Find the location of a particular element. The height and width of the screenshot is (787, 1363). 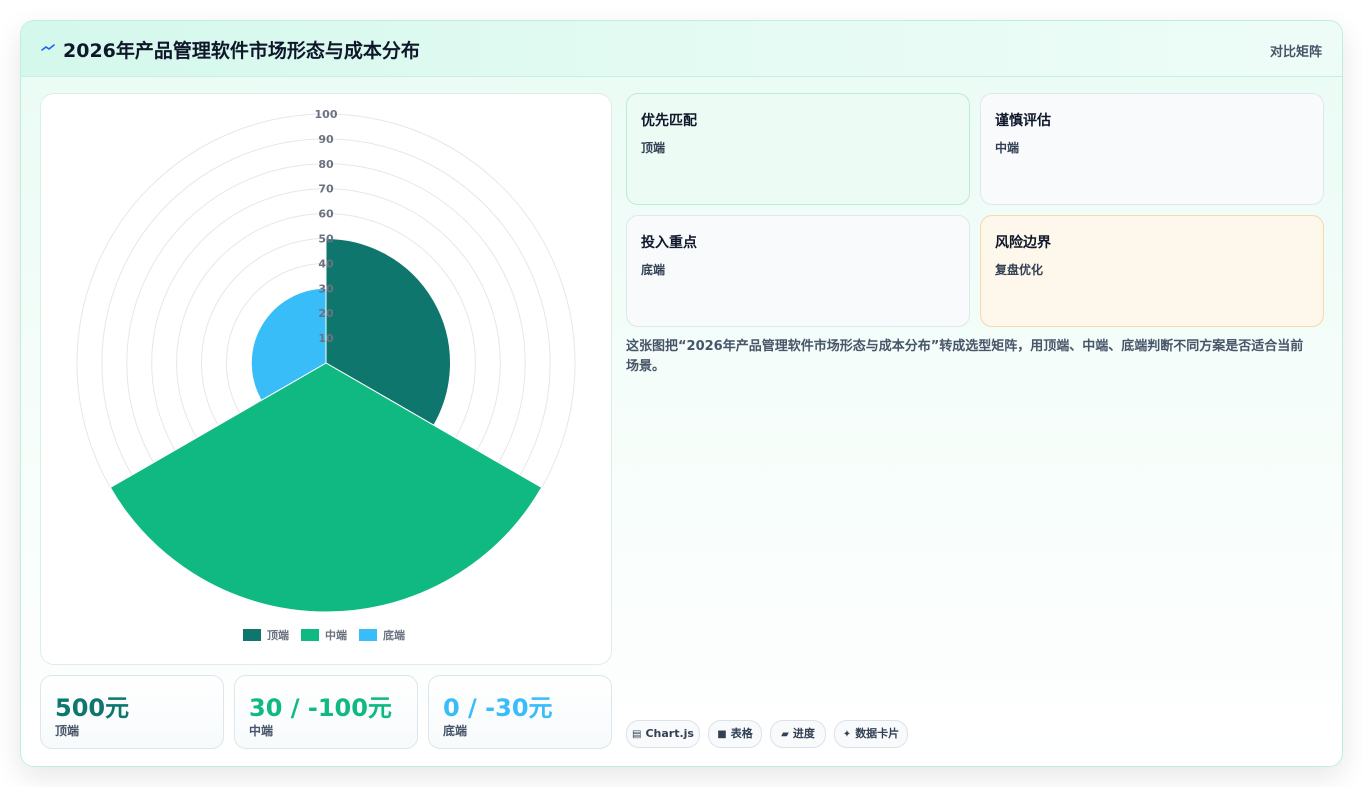

tag-label: Chart.js is located at coordinates (669, 733).